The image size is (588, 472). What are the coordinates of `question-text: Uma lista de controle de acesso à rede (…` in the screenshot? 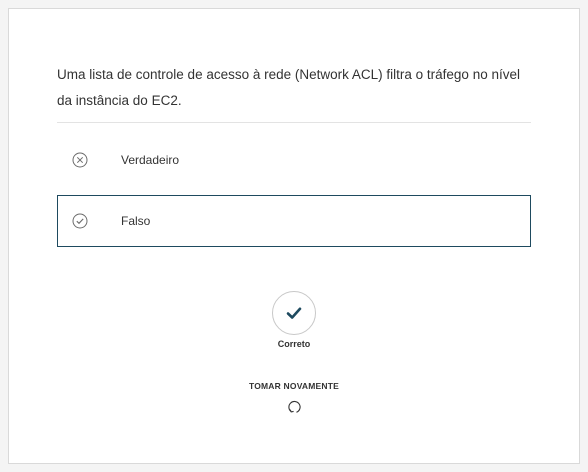 It's located at (288, 87).